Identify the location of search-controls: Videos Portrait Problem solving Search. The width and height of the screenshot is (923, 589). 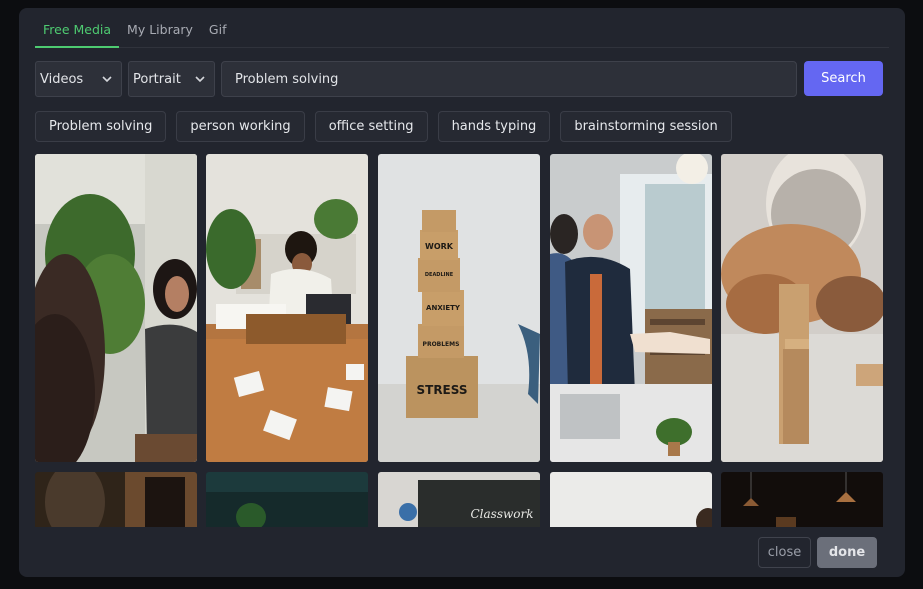
(459, 79).